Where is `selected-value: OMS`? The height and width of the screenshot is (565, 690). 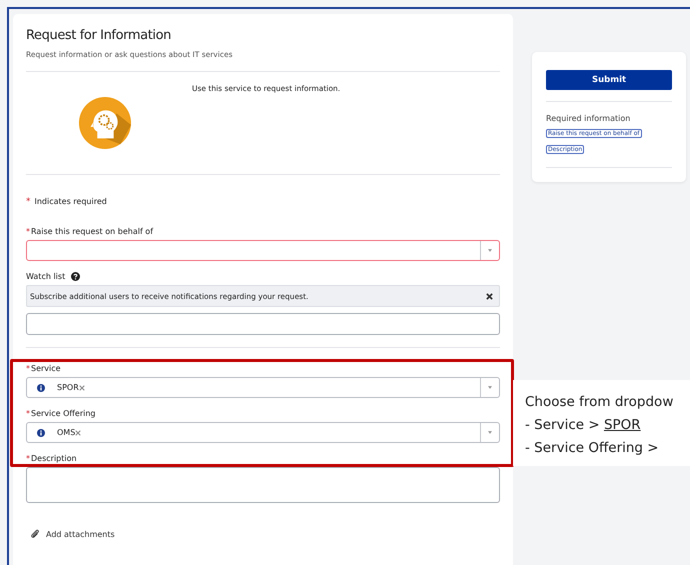 selected-value: OMS is located at coordinates (66, 432).